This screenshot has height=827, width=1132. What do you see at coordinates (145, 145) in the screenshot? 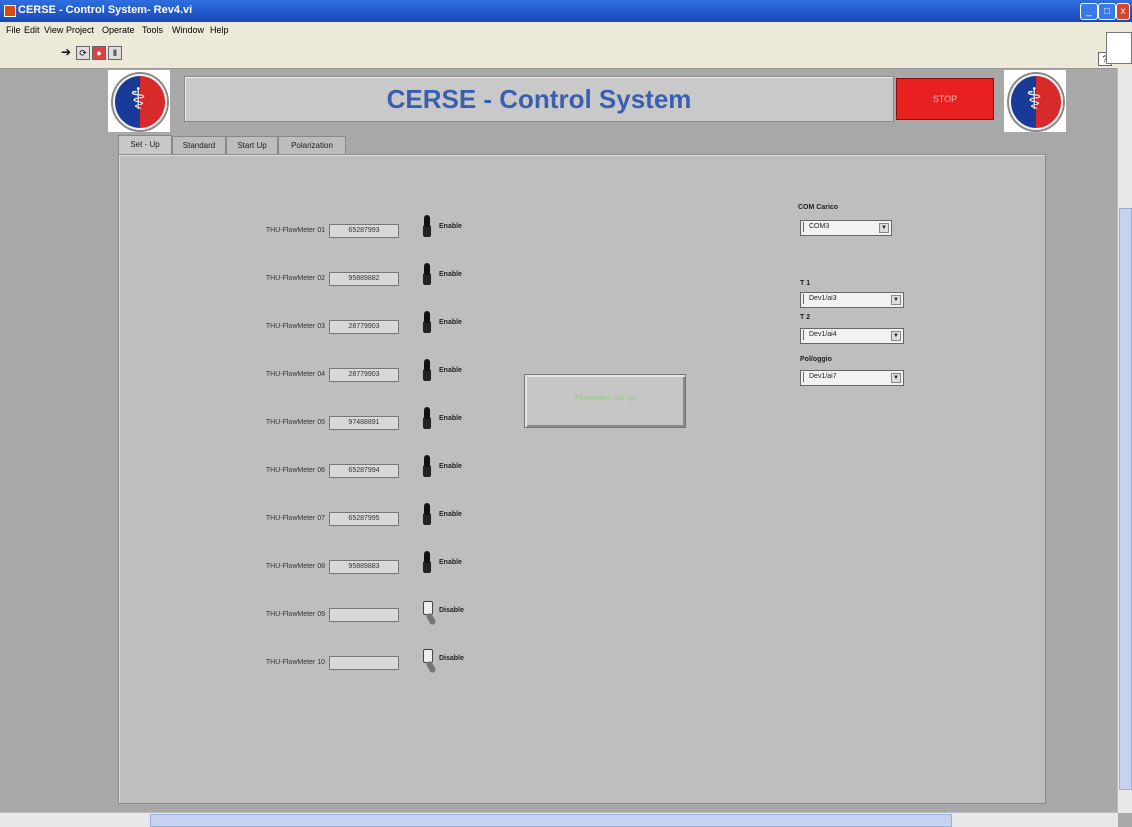
I see `tab-setup: Set - Up` at bounding box center [145, 145].